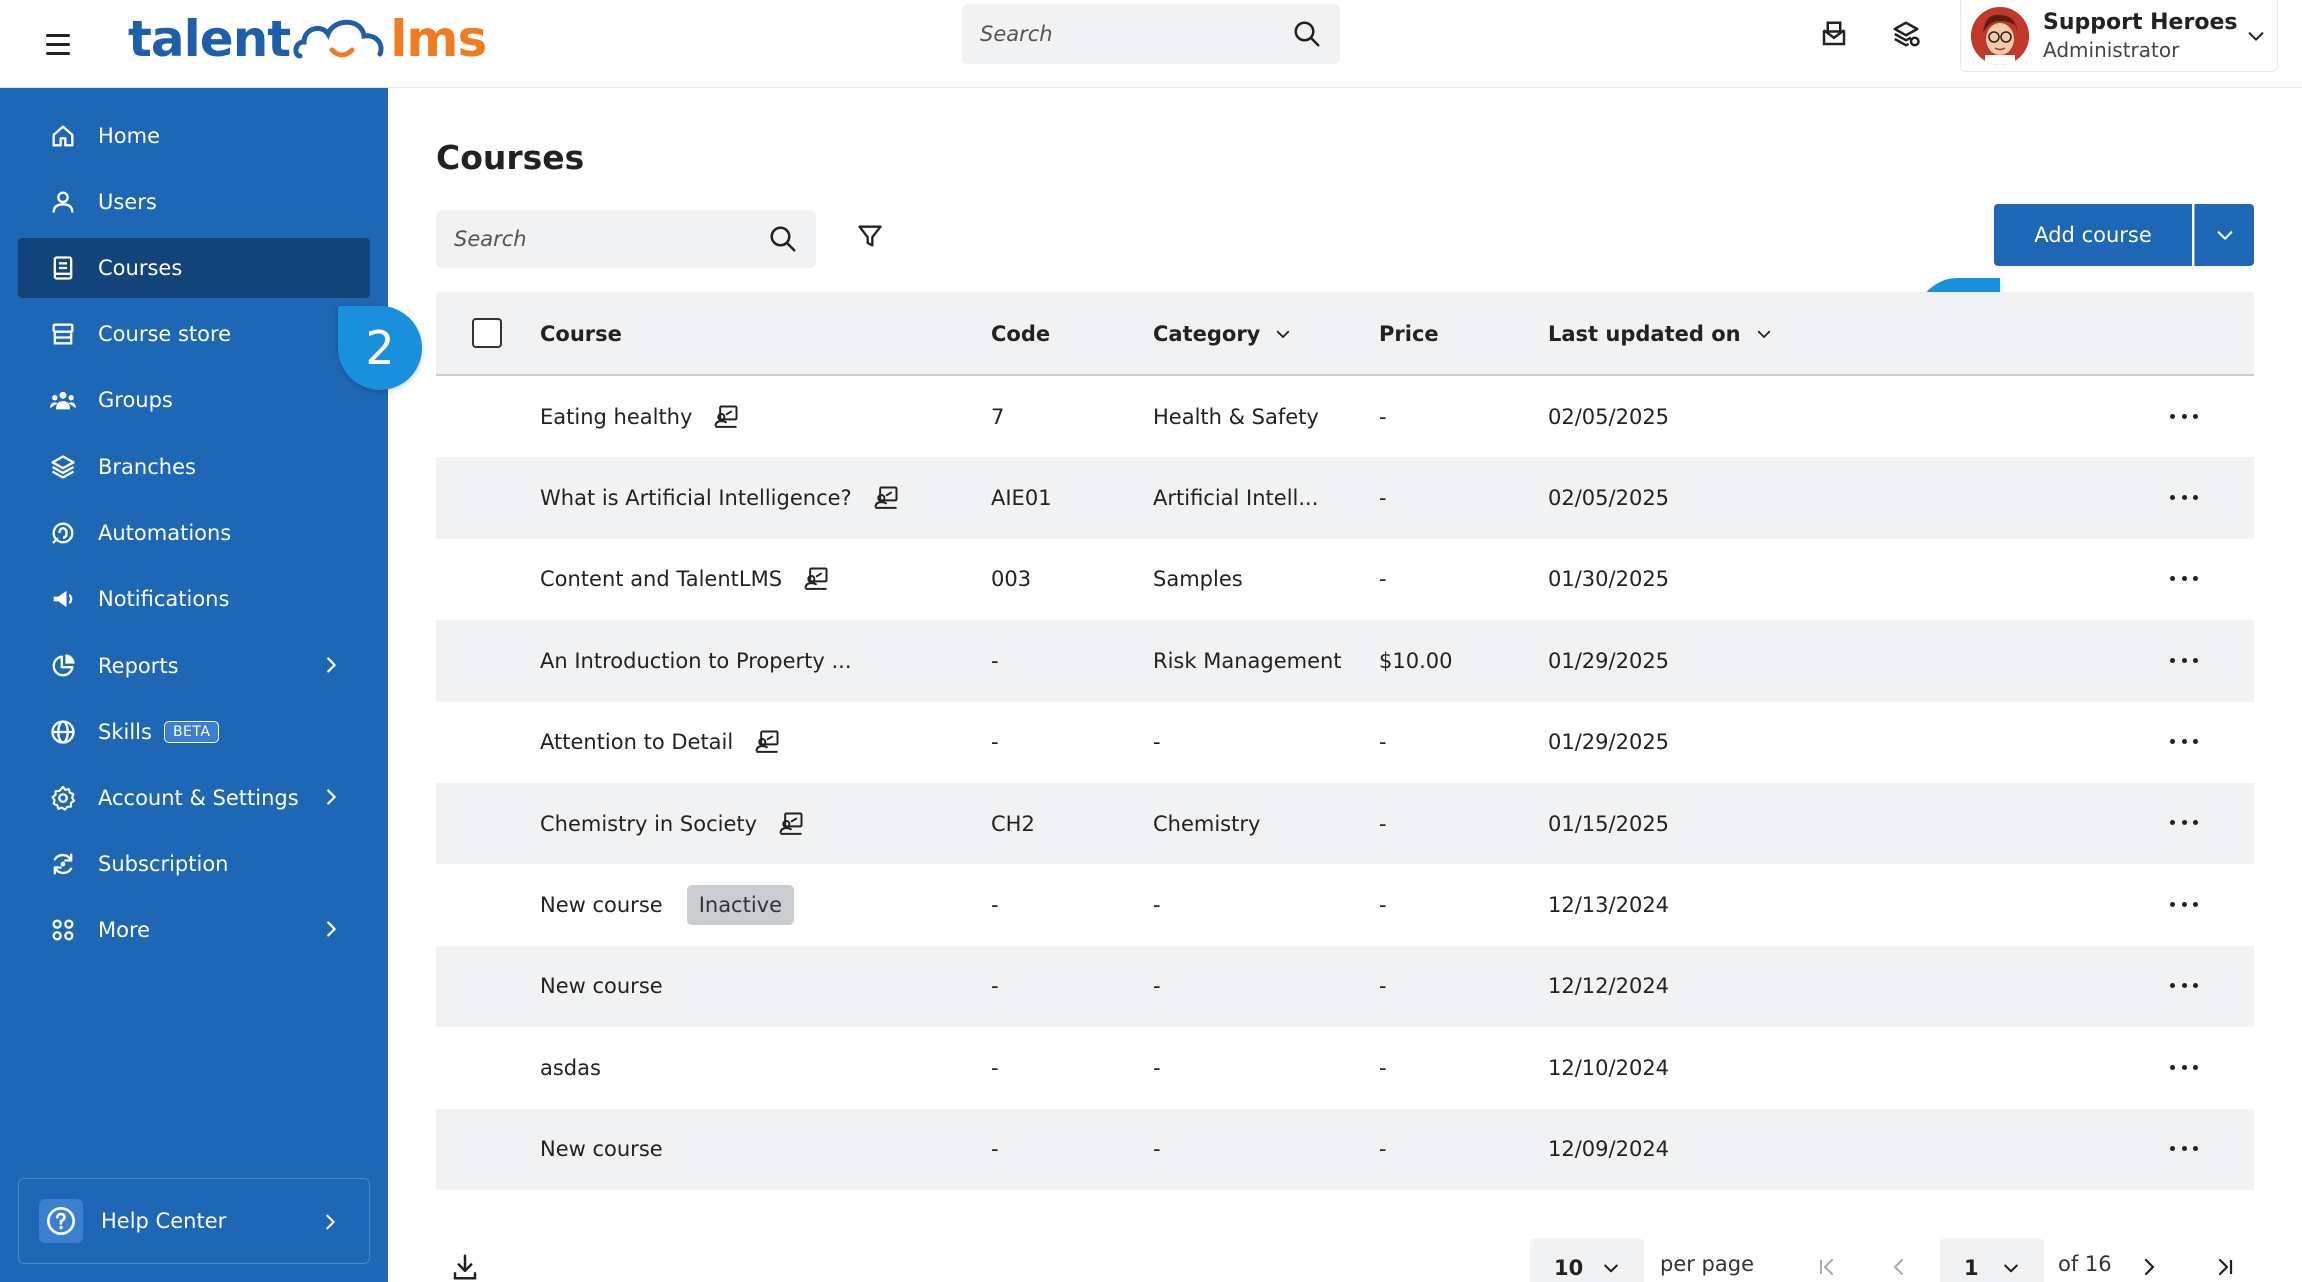 This screenshot has height=1282, width=2302. What do you see at coordinates (995, 986) in the screenshot?
I see `cell-code: -` at bounding box center [995, 986].